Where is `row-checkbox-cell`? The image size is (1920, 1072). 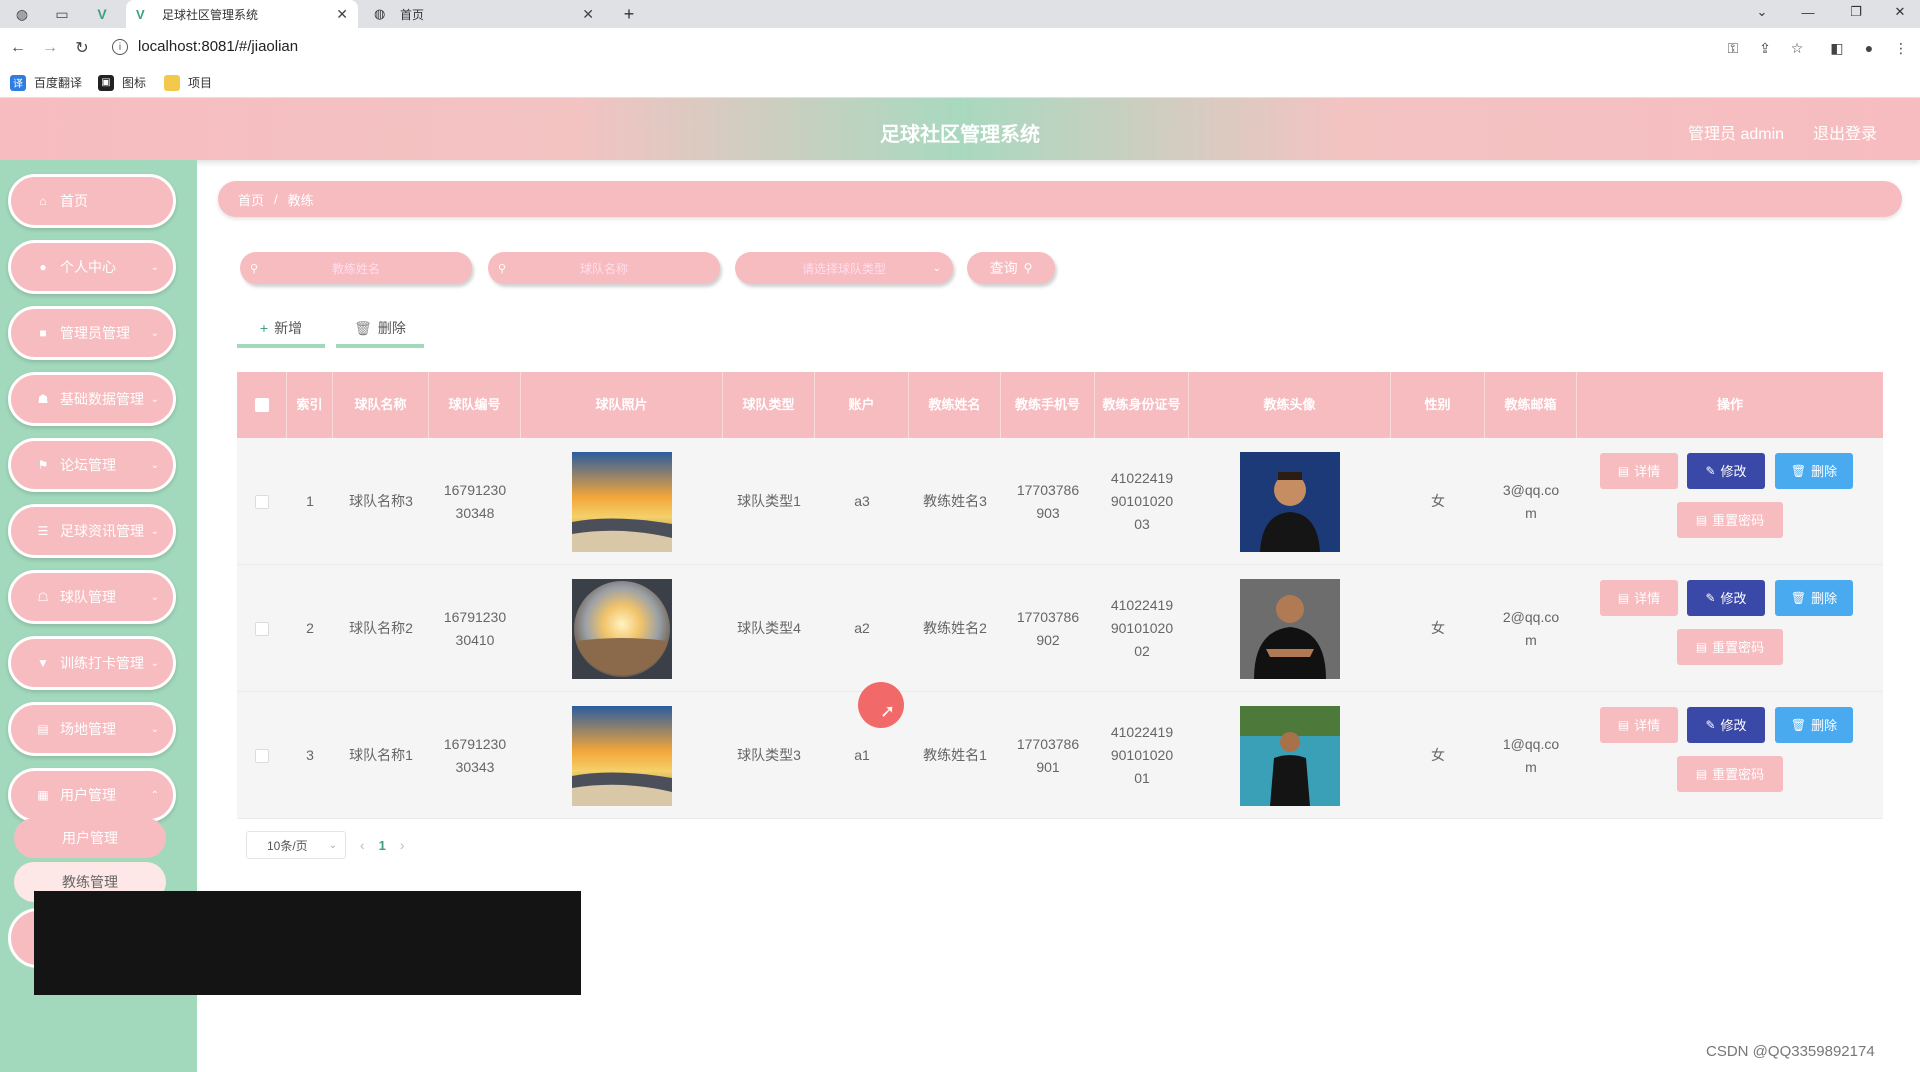 row-checkbox-cell is located at coordinates (262, 755).